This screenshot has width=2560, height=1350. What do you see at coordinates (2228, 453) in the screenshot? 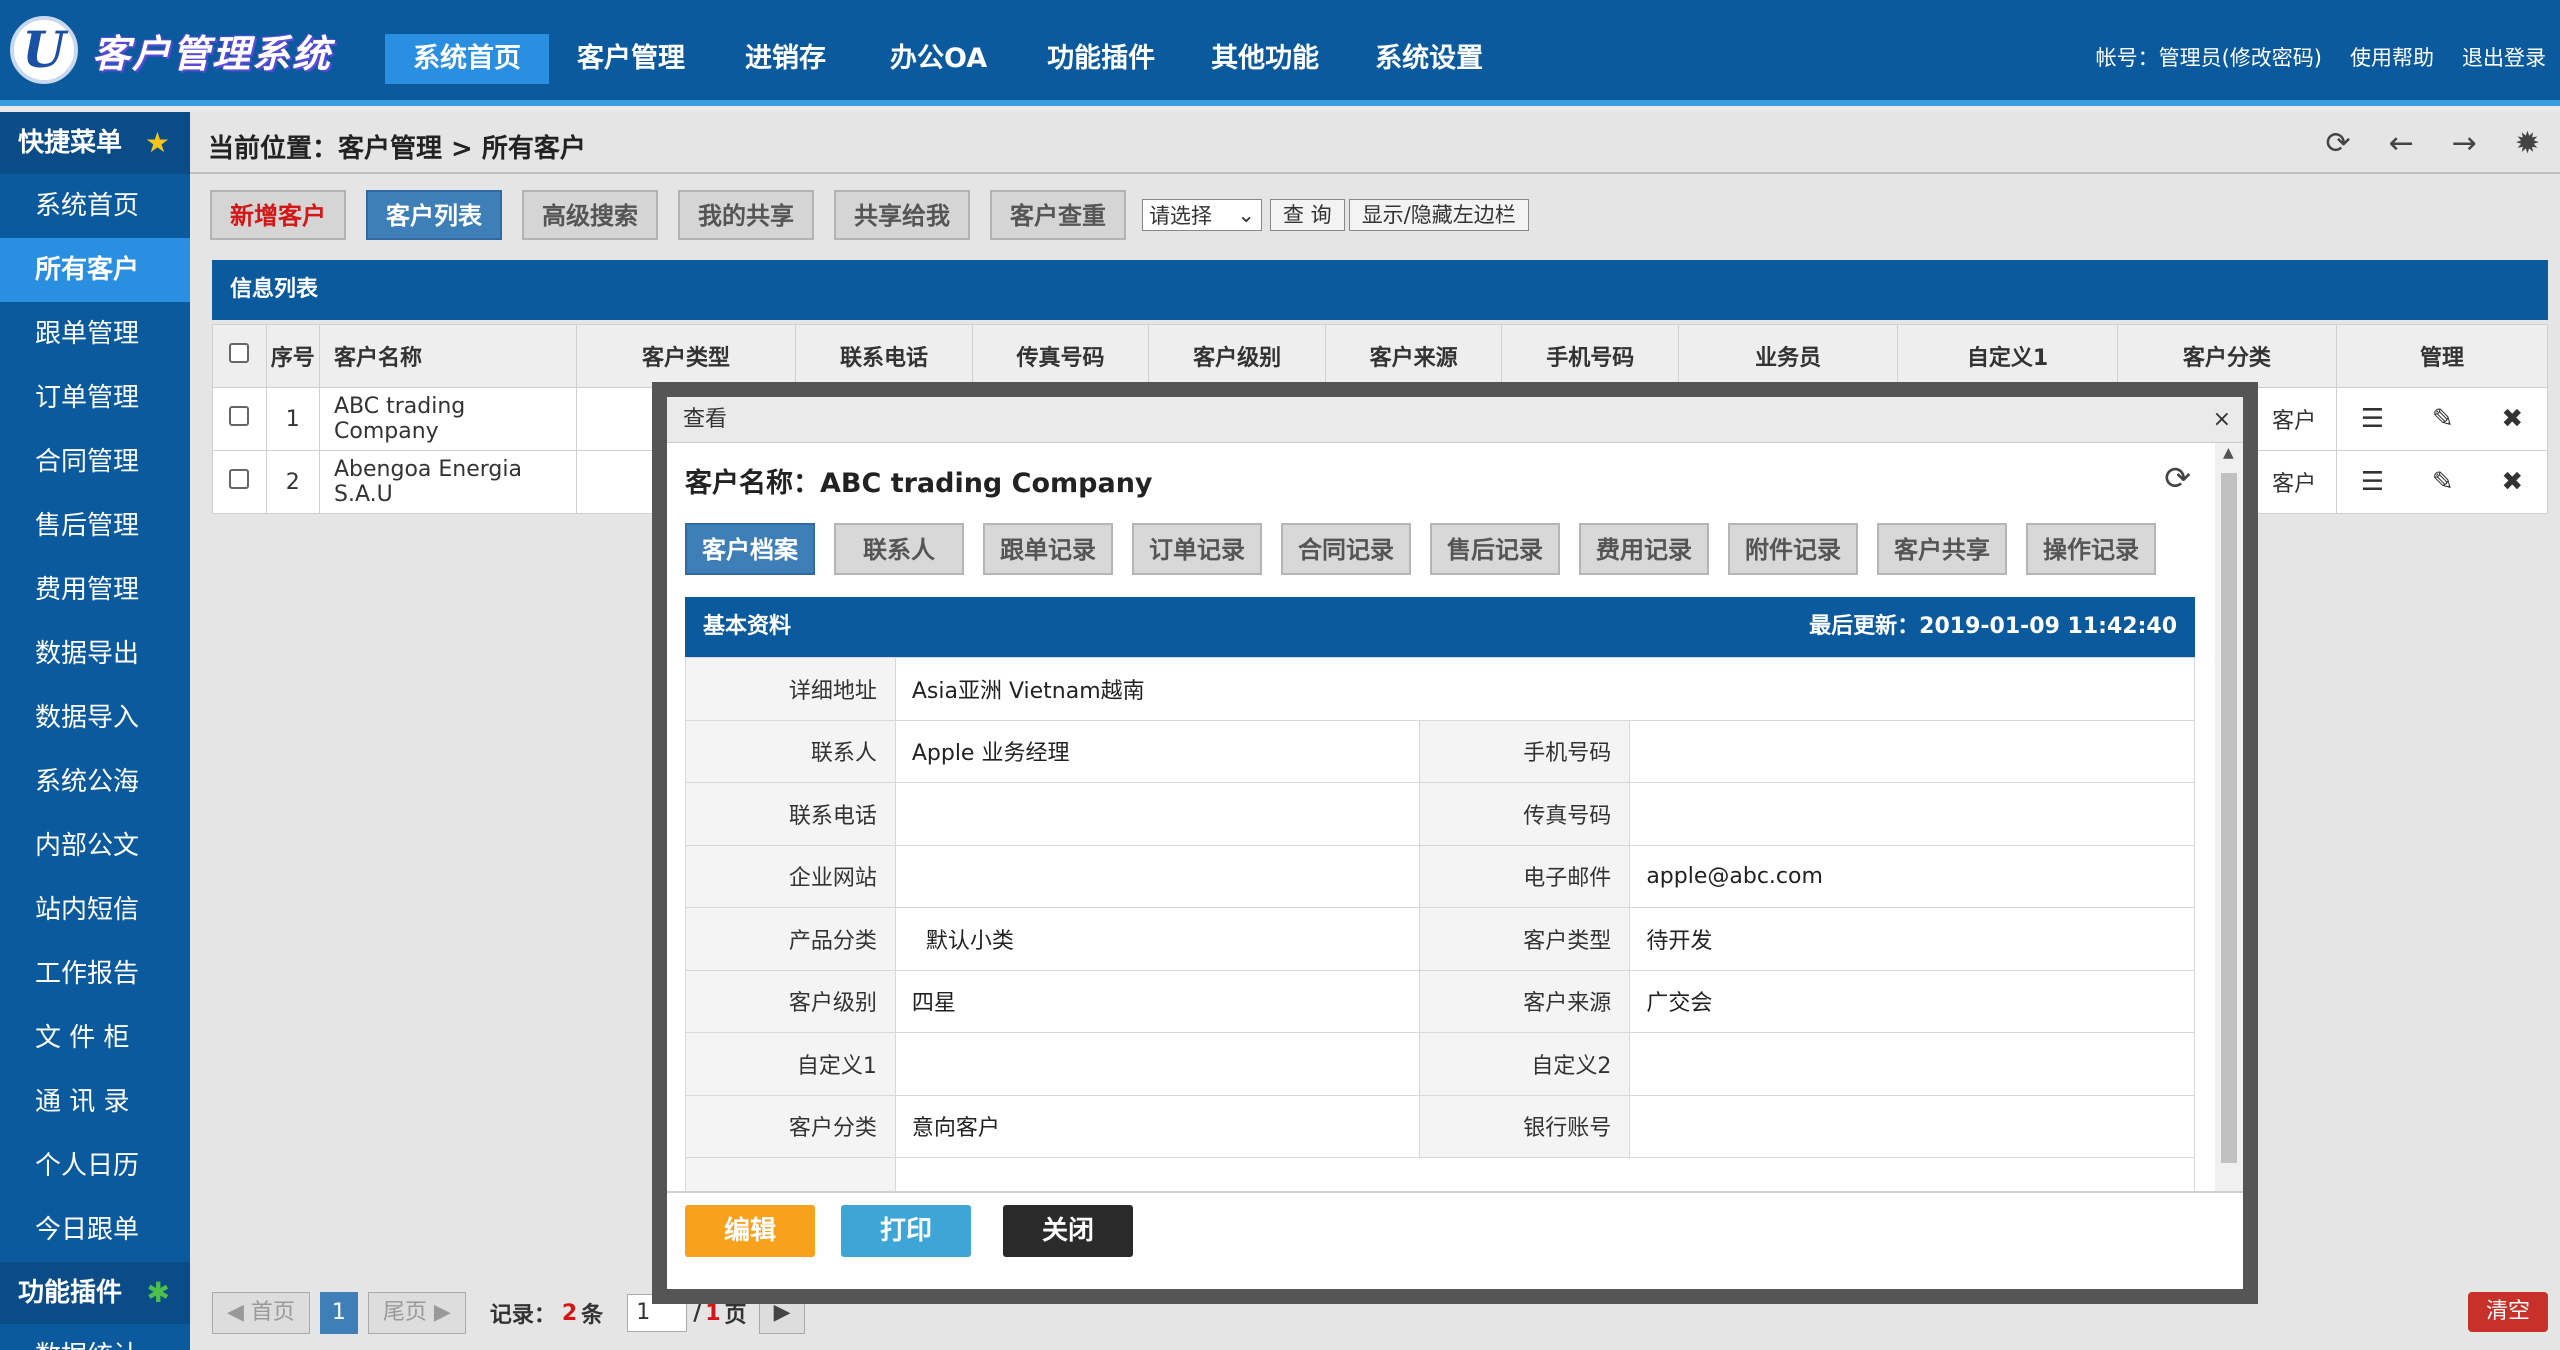
I see `scroll-up-icon: ▲` at bounding box center [2228, 453].